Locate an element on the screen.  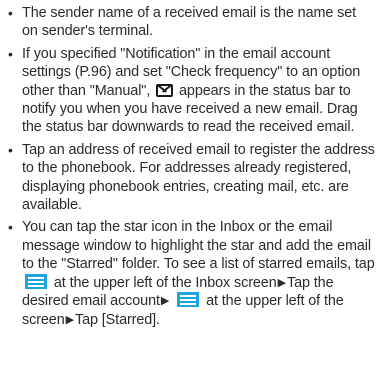
starred-note-part2: at the upper left of the Inbox screen is located at coordinates (165, 282).